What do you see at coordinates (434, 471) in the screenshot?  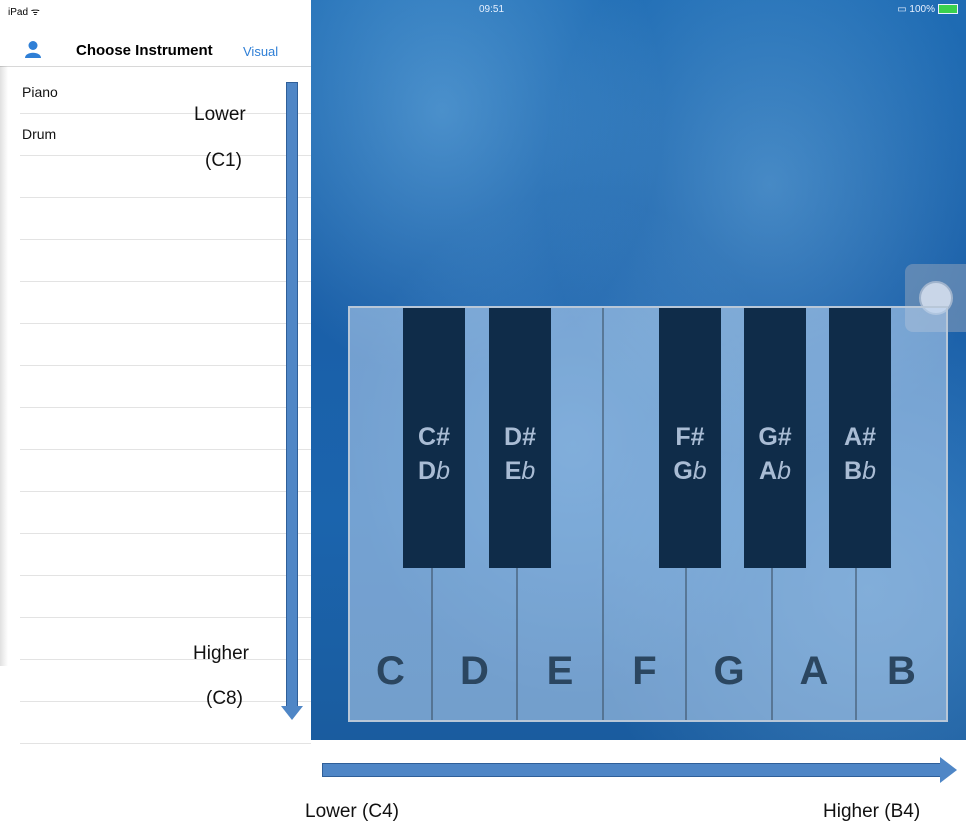 I see `flat-name: Db` at bounding box center [434, 471].